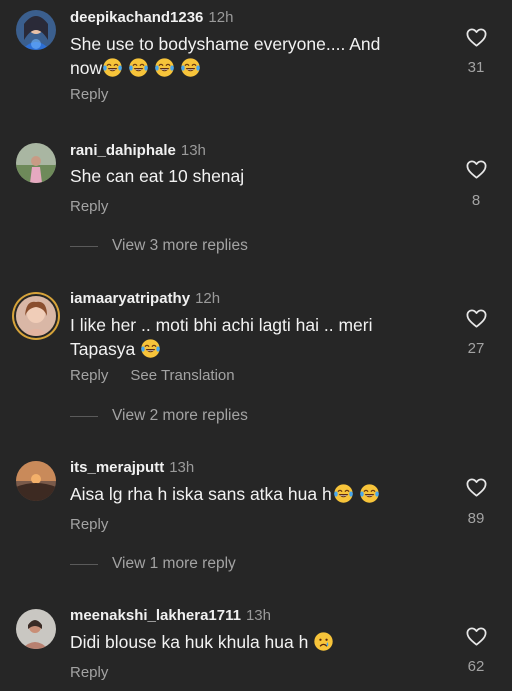 The height and width of the screenshot is (691, 512). Describe the element at coordinates (182, 375) in the screenshot. I see `see-translation-button: See Translation` at that location.